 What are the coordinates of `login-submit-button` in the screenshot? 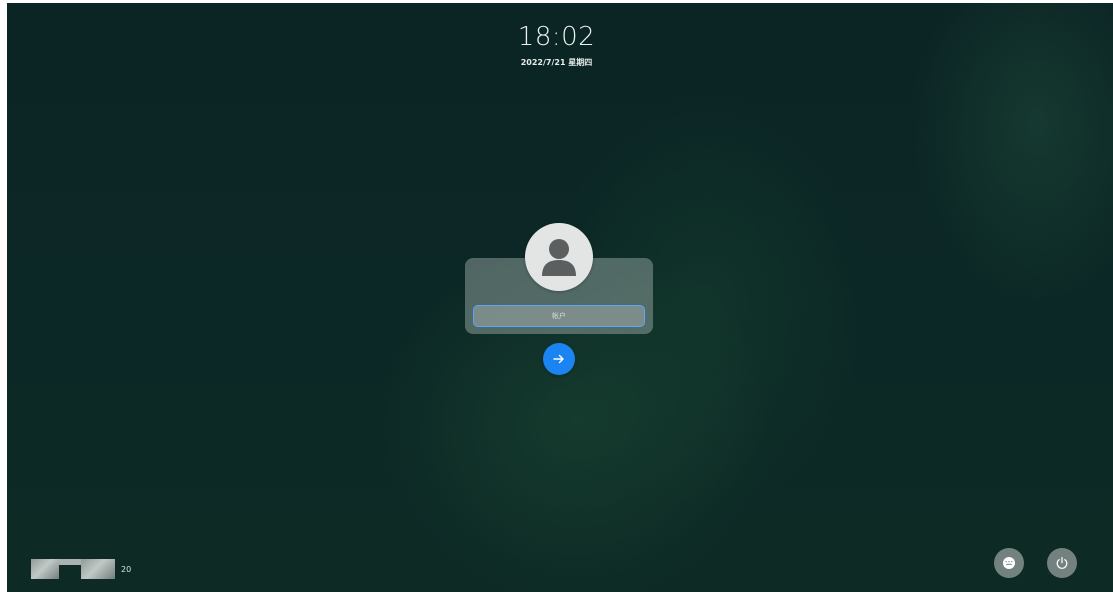 It's located at (559, 359).